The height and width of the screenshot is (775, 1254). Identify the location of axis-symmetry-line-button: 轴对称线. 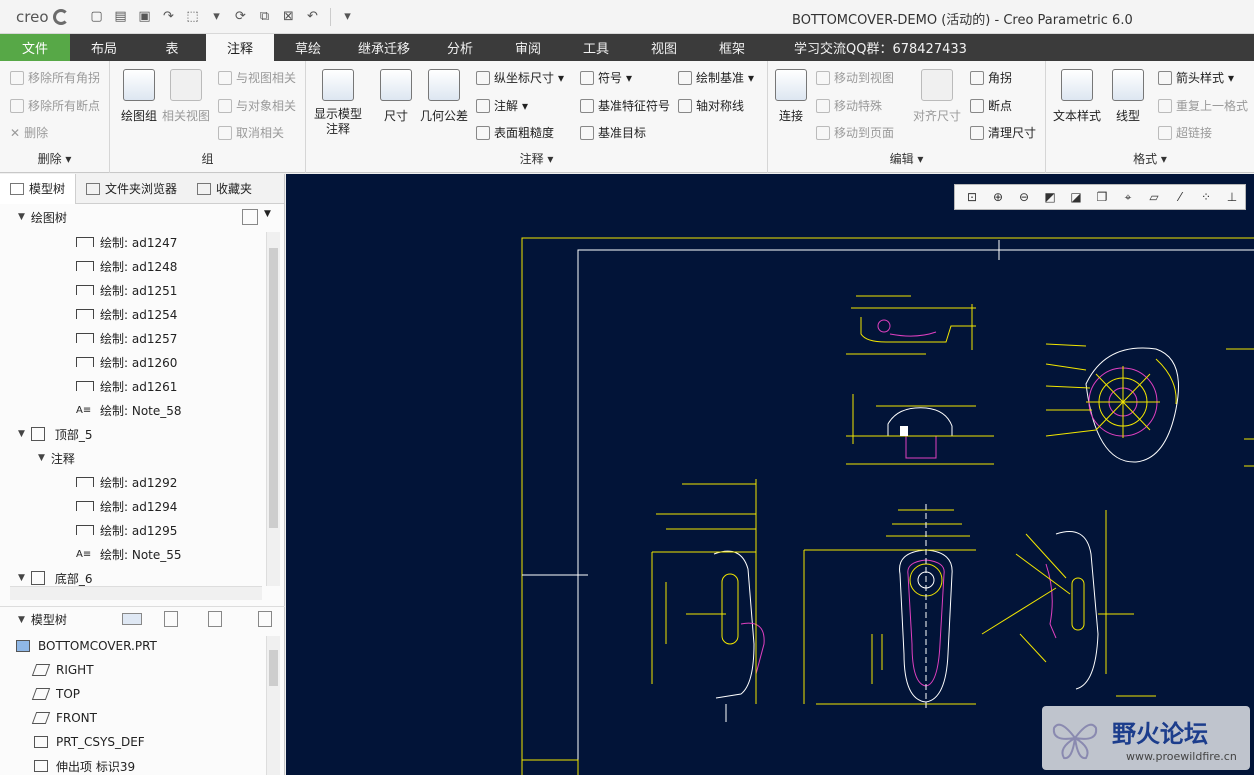
(711, 105).